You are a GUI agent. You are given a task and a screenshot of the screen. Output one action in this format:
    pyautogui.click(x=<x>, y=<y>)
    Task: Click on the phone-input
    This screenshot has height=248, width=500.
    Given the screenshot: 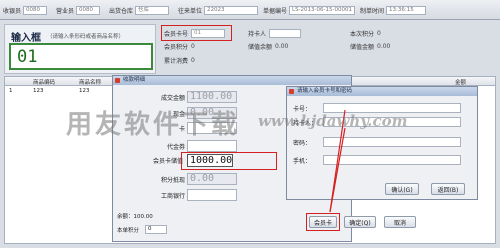 What is the action you would take?
    pyautogui.click(x=392, y=160)
    